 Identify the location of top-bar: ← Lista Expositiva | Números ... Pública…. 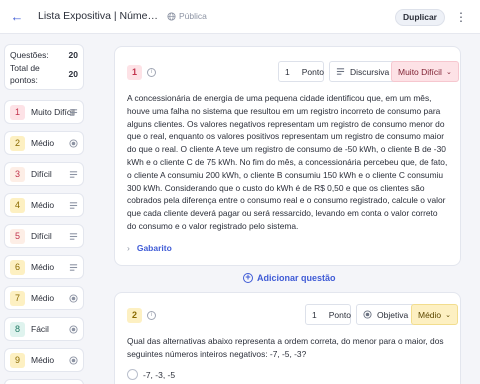
(240, 17).